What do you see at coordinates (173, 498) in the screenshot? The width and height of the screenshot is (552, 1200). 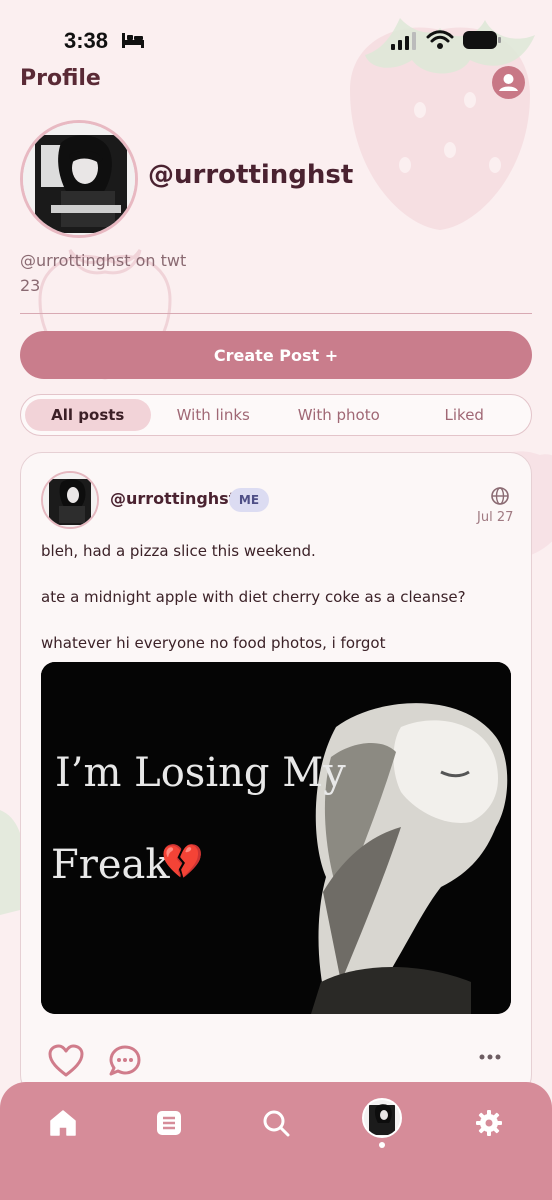 I see `post-author-handle: @urrottinghst` at bounding box center [173, 498].